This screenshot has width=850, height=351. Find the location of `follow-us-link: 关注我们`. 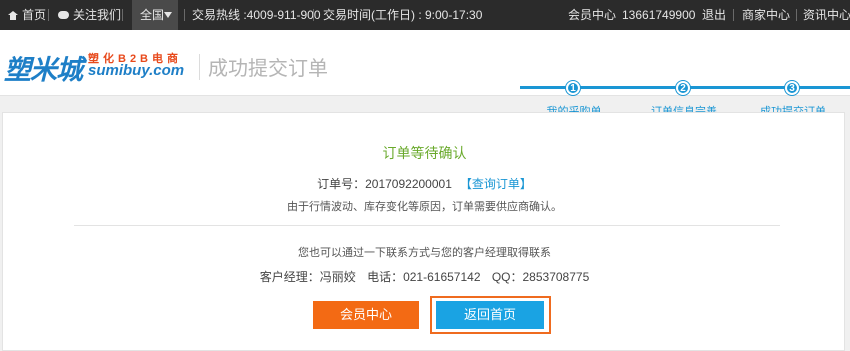

follow-us-link: 关注我们 is located at coordinates (89, 15).